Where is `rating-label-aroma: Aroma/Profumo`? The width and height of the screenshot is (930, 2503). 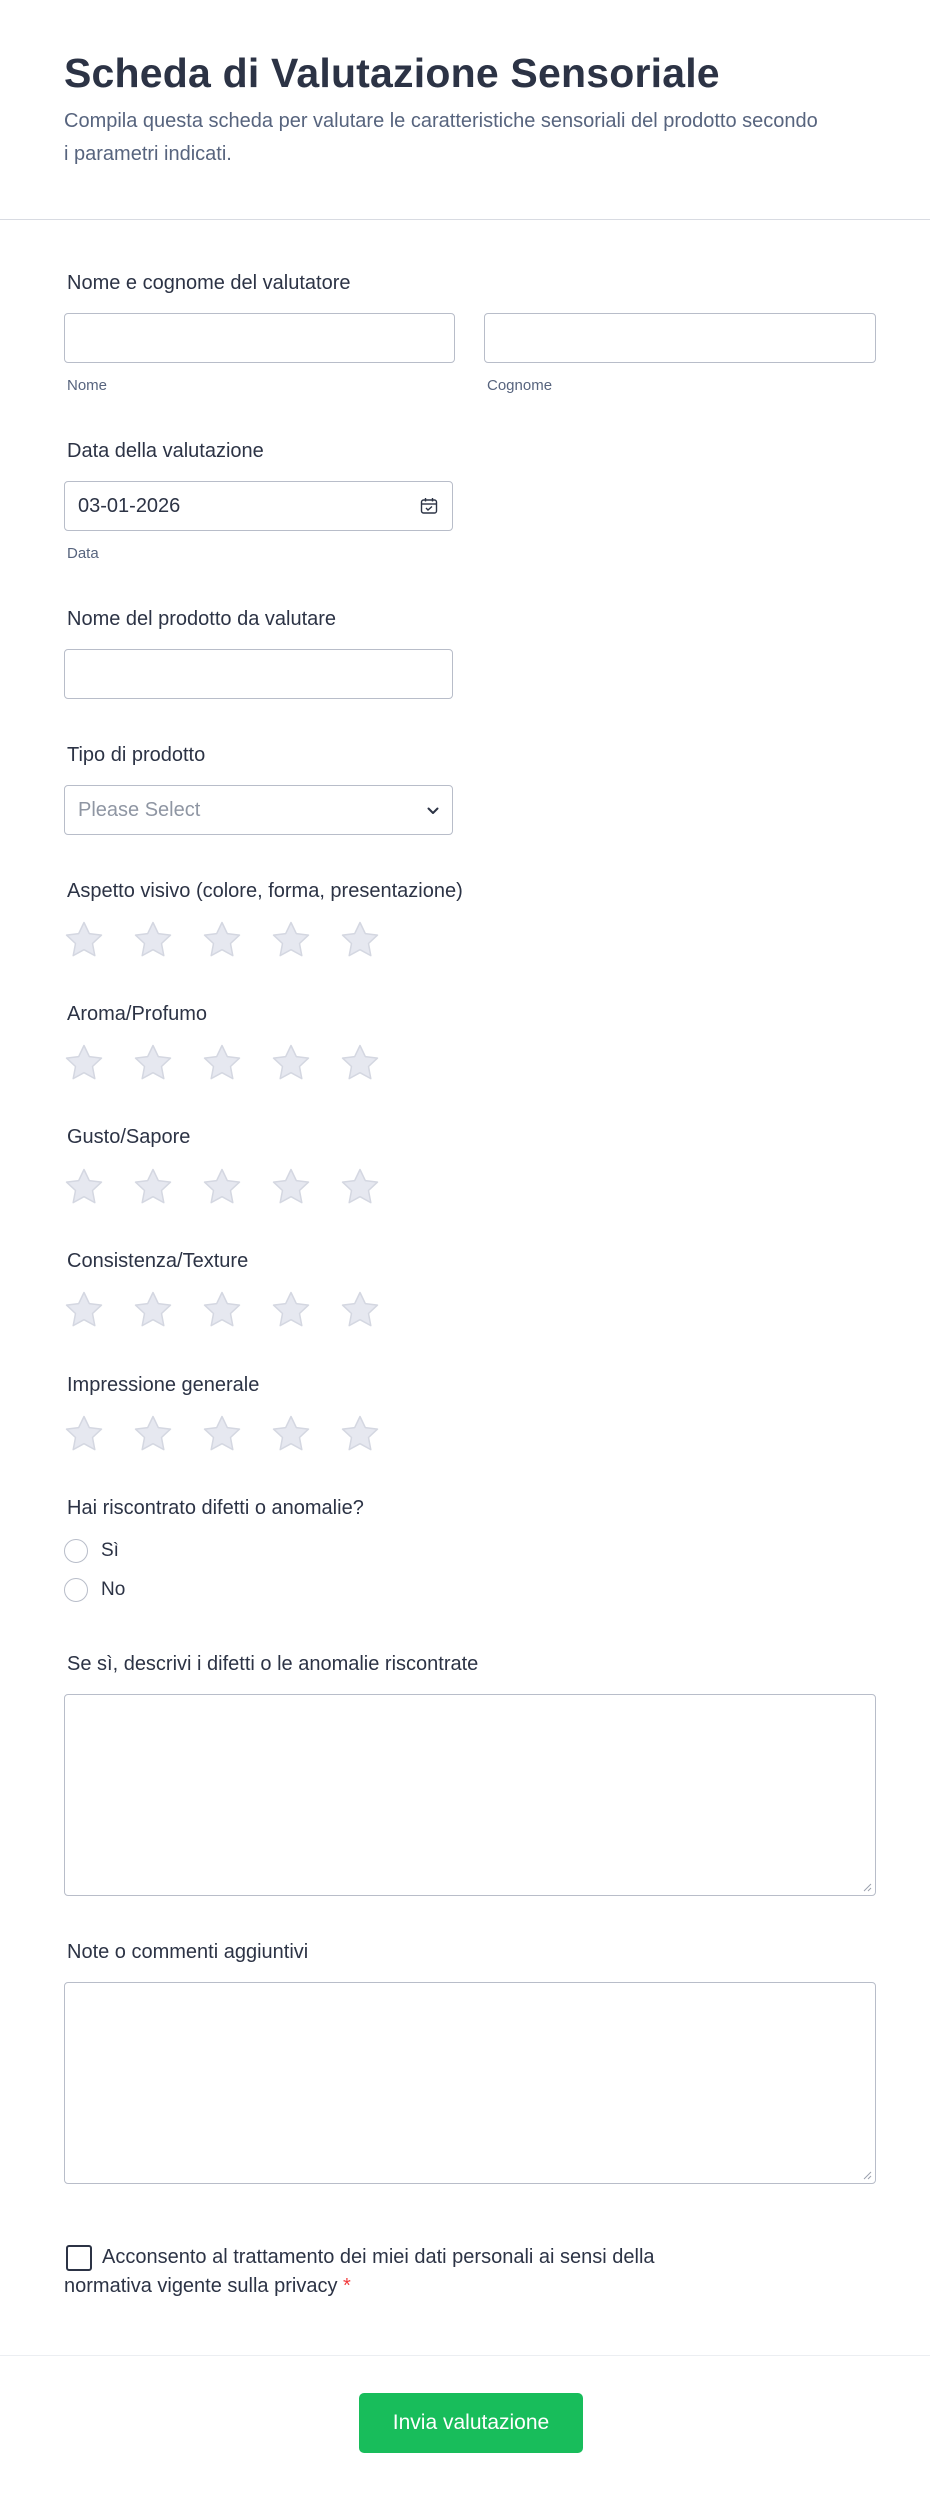 rating-label-aroma: Aroma/Profumo is located at coordinates (137, 1014).